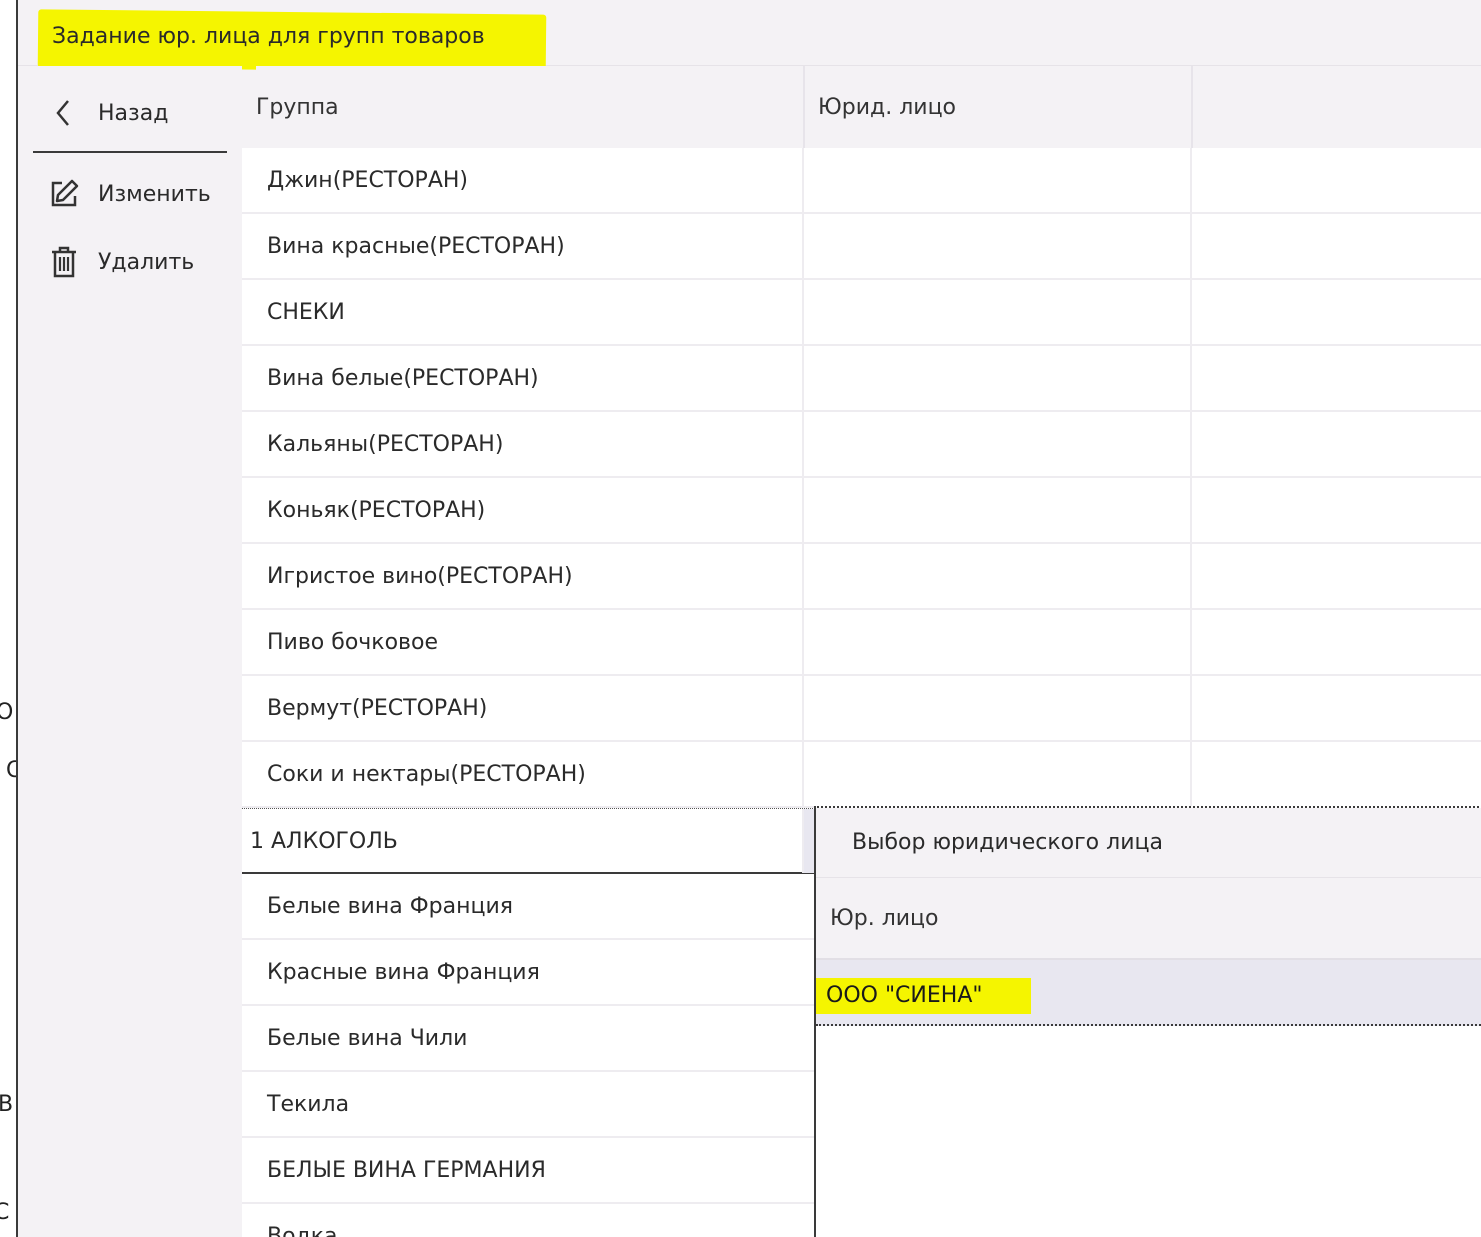 The image size is (1481, 1237). I want to click on back-label: Назад, so click(133, 113).